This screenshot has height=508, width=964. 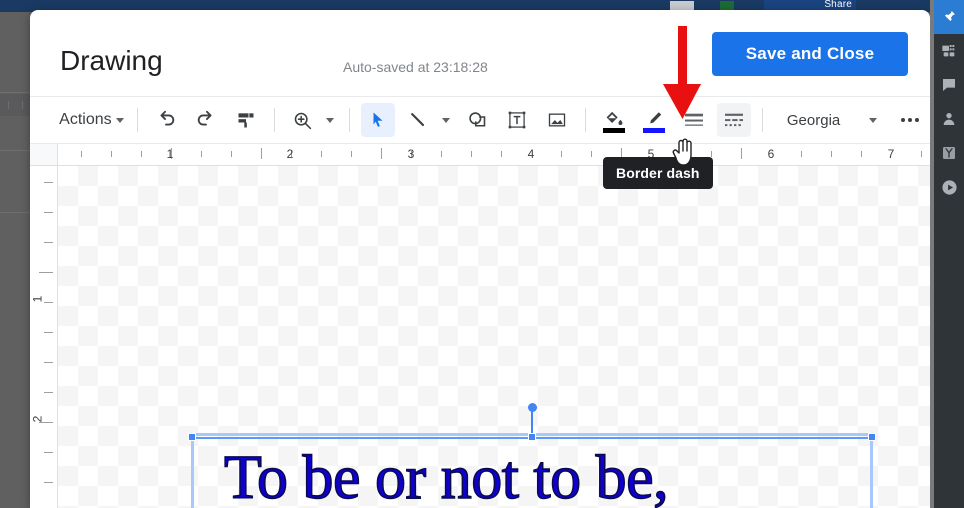 I want to click on rail-item-person, so click(x=949, y=119).